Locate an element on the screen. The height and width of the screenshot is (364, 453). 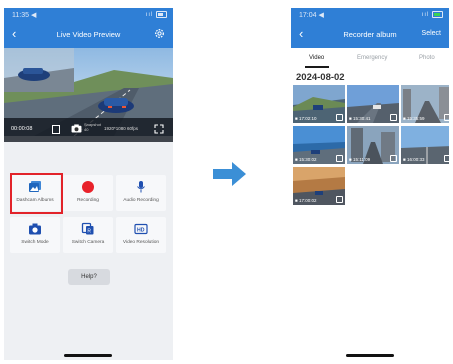
stop-icon is located at coordinates (56, 129).